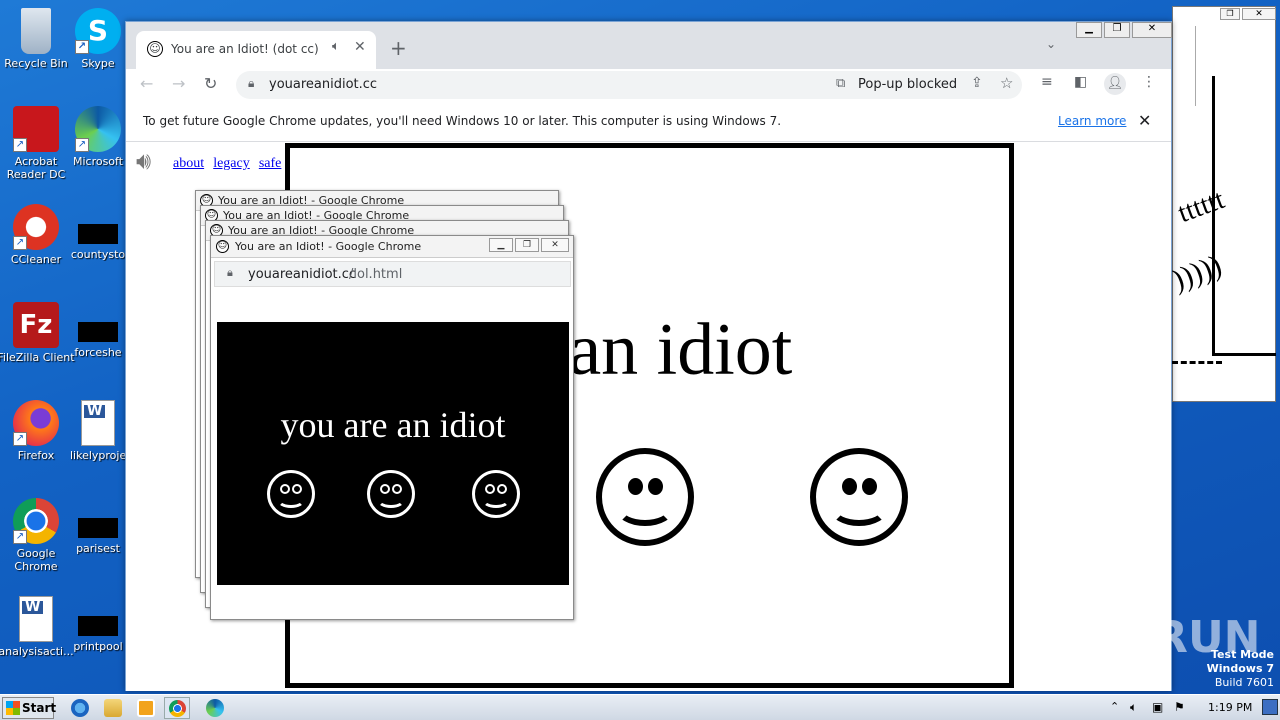 Image resolution: width=1280 pixels, height=720 pixels. I want to click on desktop-icon-recycle-bin: Recycle Bin, so click(38, 39).